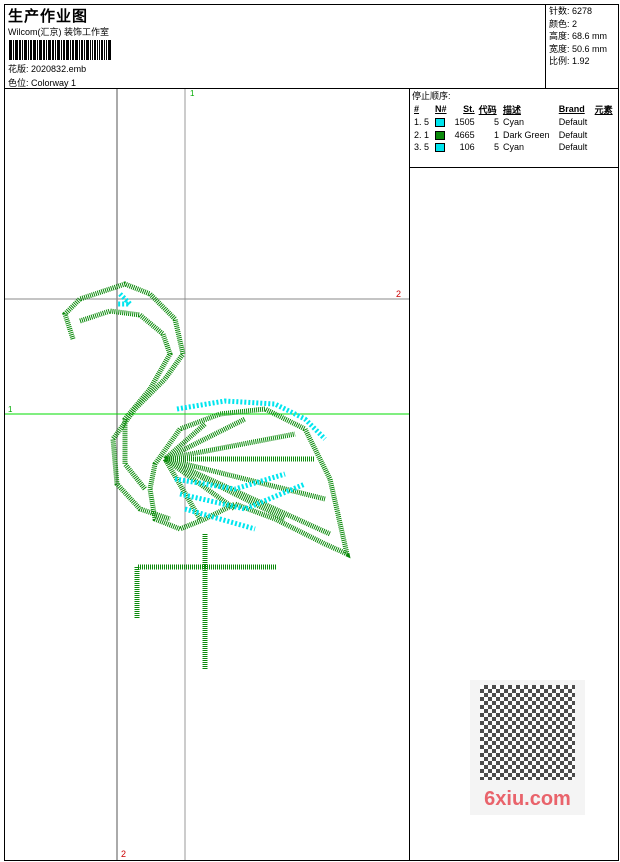 The image size is (620, 862). Describe the element at coordinates (569, 61) in the screenshot. I see `stat-scale: 比例: 1.92` at that location.